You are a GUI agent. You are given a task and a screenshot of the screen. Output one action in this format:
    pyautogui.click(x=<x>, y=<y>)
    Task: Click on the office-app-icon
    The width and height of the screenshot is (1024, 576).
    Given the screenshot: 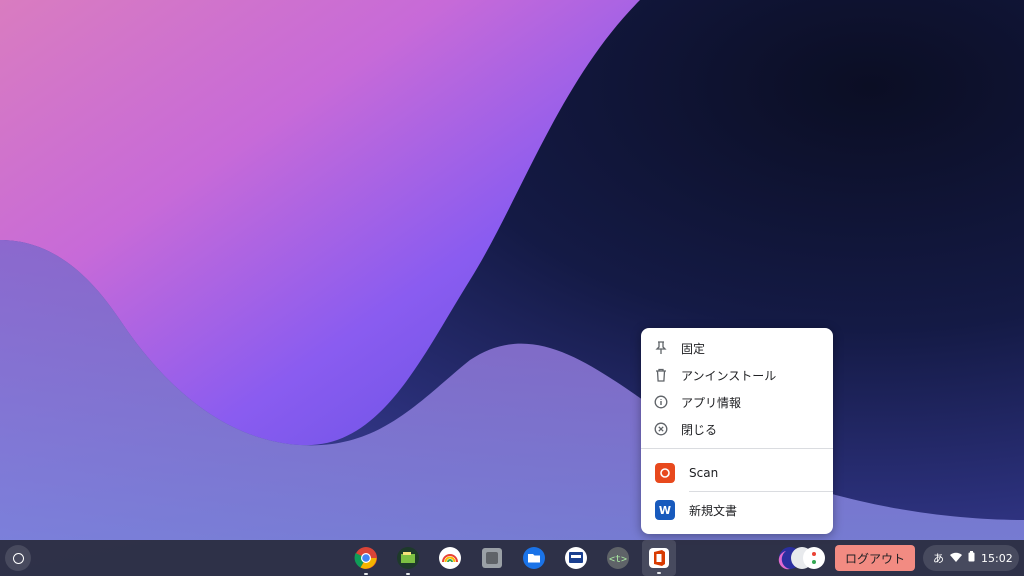 What is the action you would take?
    pyautogui.click(x=659, y=558)
    